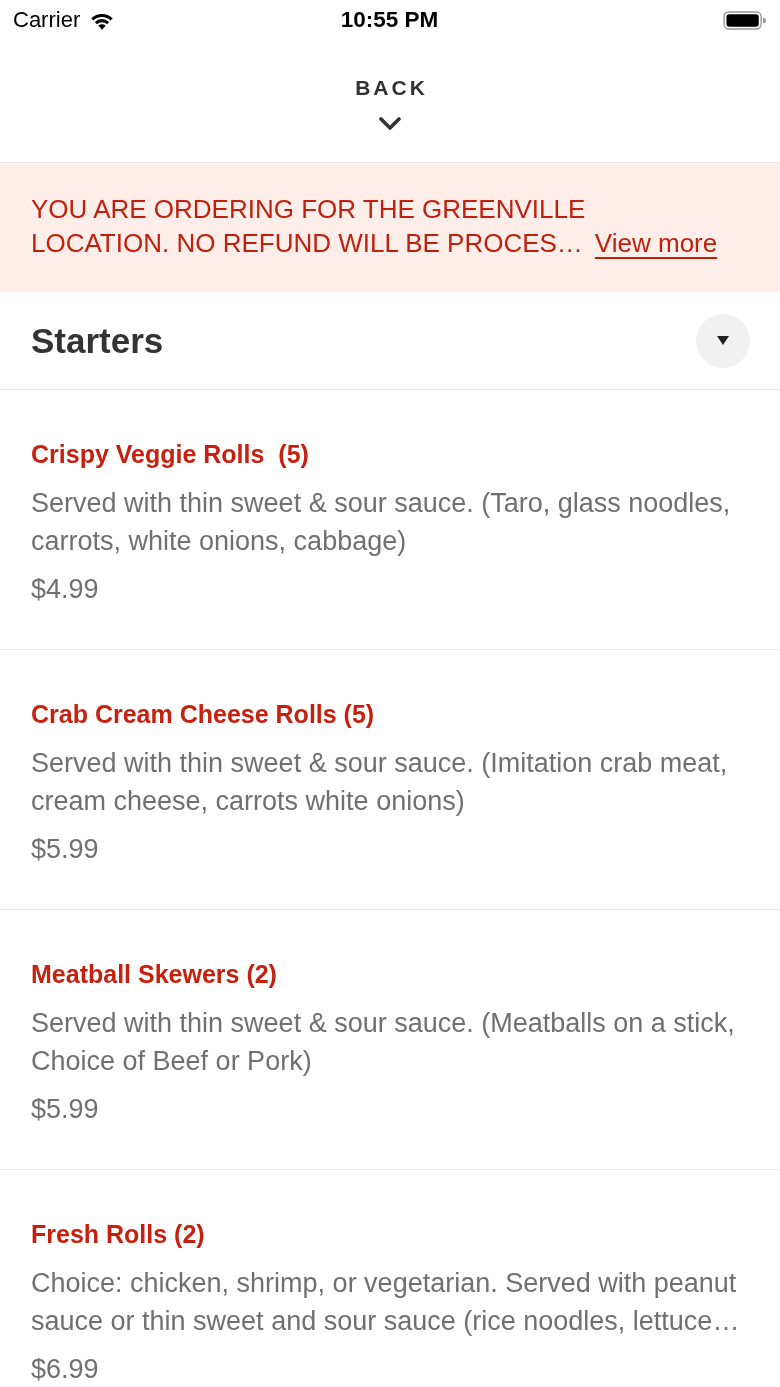 This screenshot has width=780, height=1387. I want to click on notice-text: YOU ARE ORDERING FOR THE GREENVILLE LOCATION. NO REFUND WILL BE PROCES… View more, so click(375, 226).